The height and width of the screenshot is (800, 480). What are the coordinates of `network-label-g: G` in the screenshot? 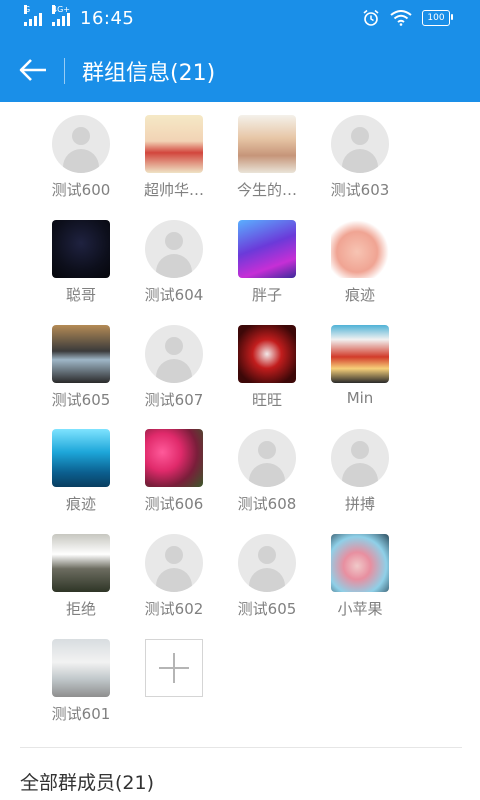 It's located at (27, 9).